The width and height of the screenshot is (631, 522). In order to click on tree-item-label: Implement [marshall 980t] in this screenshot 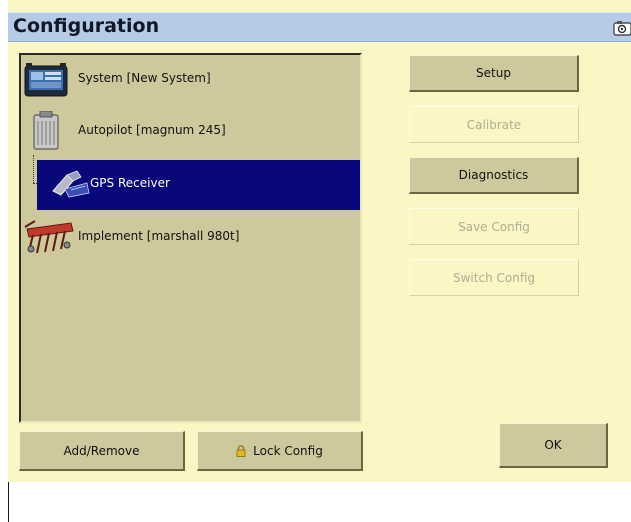, I will do `click(159, 236)`.